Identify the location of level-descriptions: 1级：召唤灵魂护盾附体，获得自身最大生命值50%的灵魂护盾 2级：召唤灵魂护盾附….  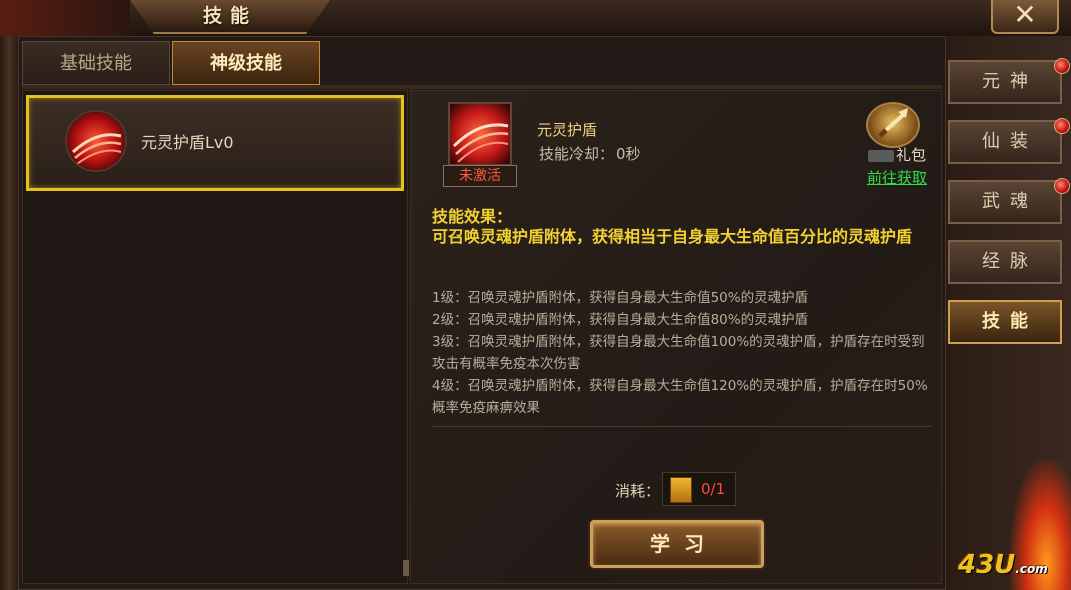
(682, 353).